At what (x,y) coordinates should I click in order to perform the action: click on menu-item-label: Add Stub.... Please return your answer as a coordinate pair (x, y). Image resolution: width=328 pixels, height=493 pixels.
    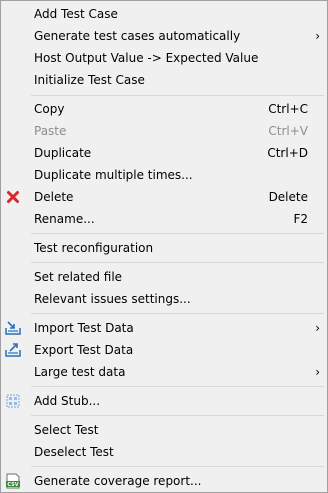
    Looking at the image, I should click on (67, 401).